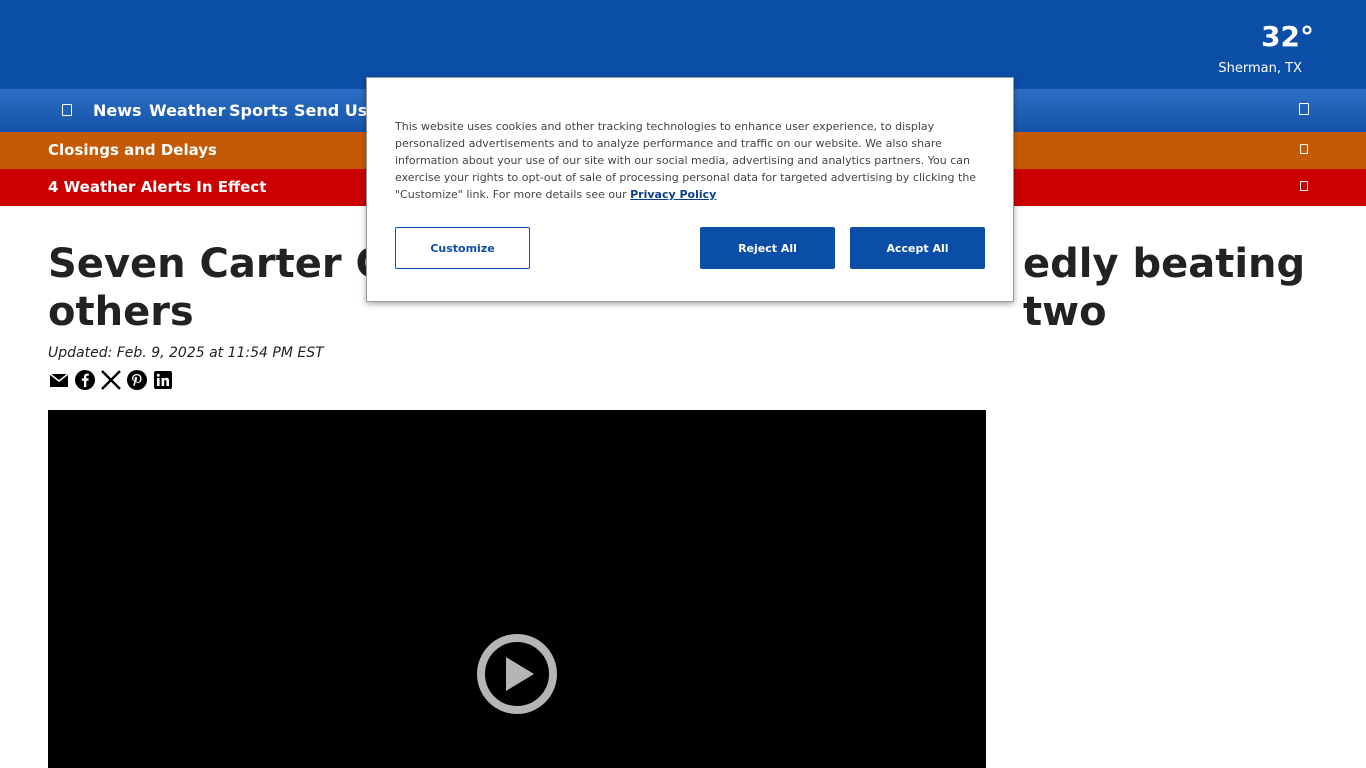 This screenshot has height=768, width=1366. Describe the element at coordinates (132, 150) in the screenshot. I see `closings-label: Closings and Delays` at that location.